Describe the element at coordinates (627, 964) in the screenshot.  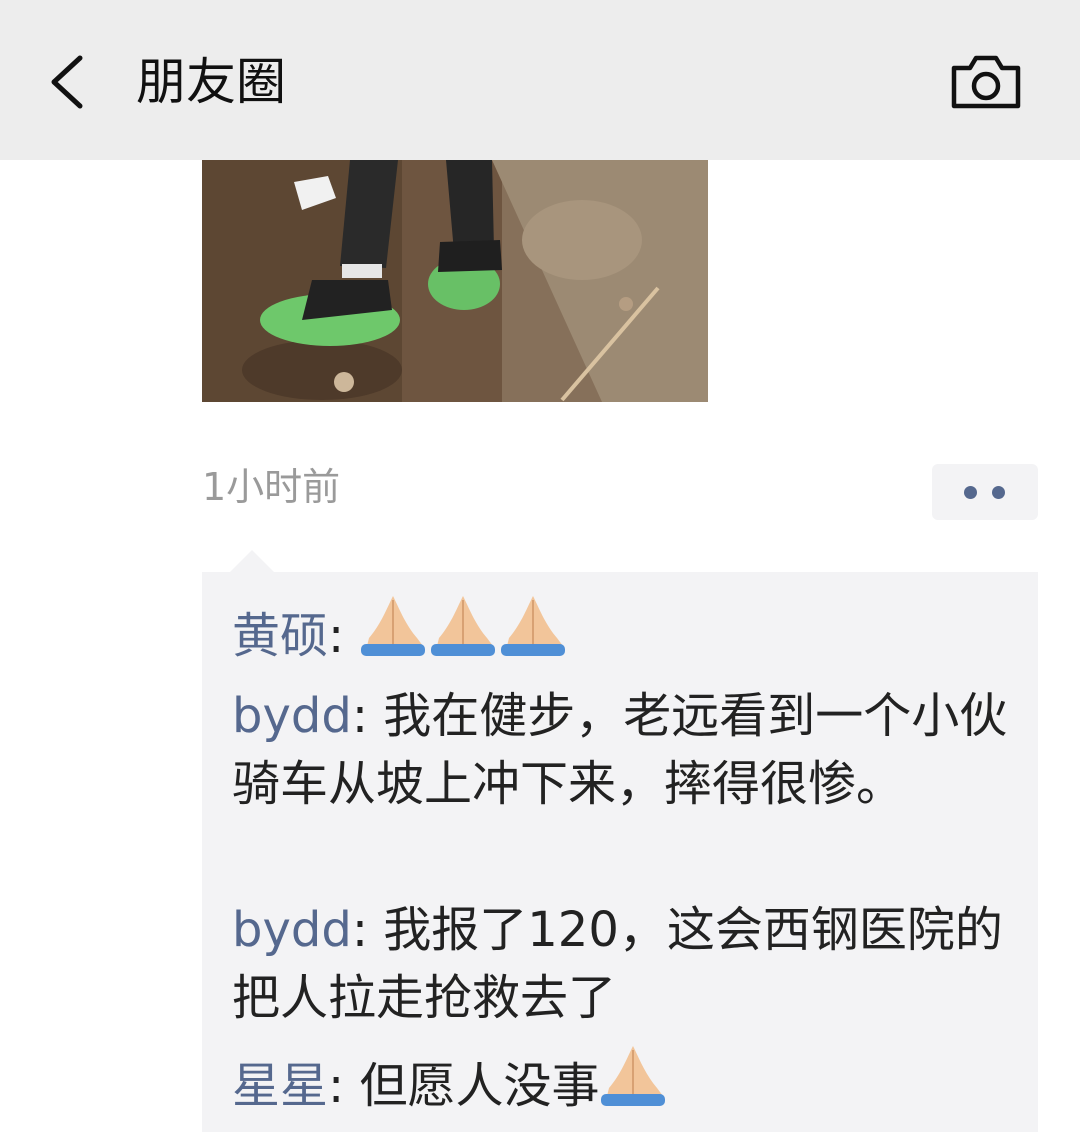
I see `comment-item: bydd: 我报了120，这会西钢医院的把人拉走抢救去了` at that location.